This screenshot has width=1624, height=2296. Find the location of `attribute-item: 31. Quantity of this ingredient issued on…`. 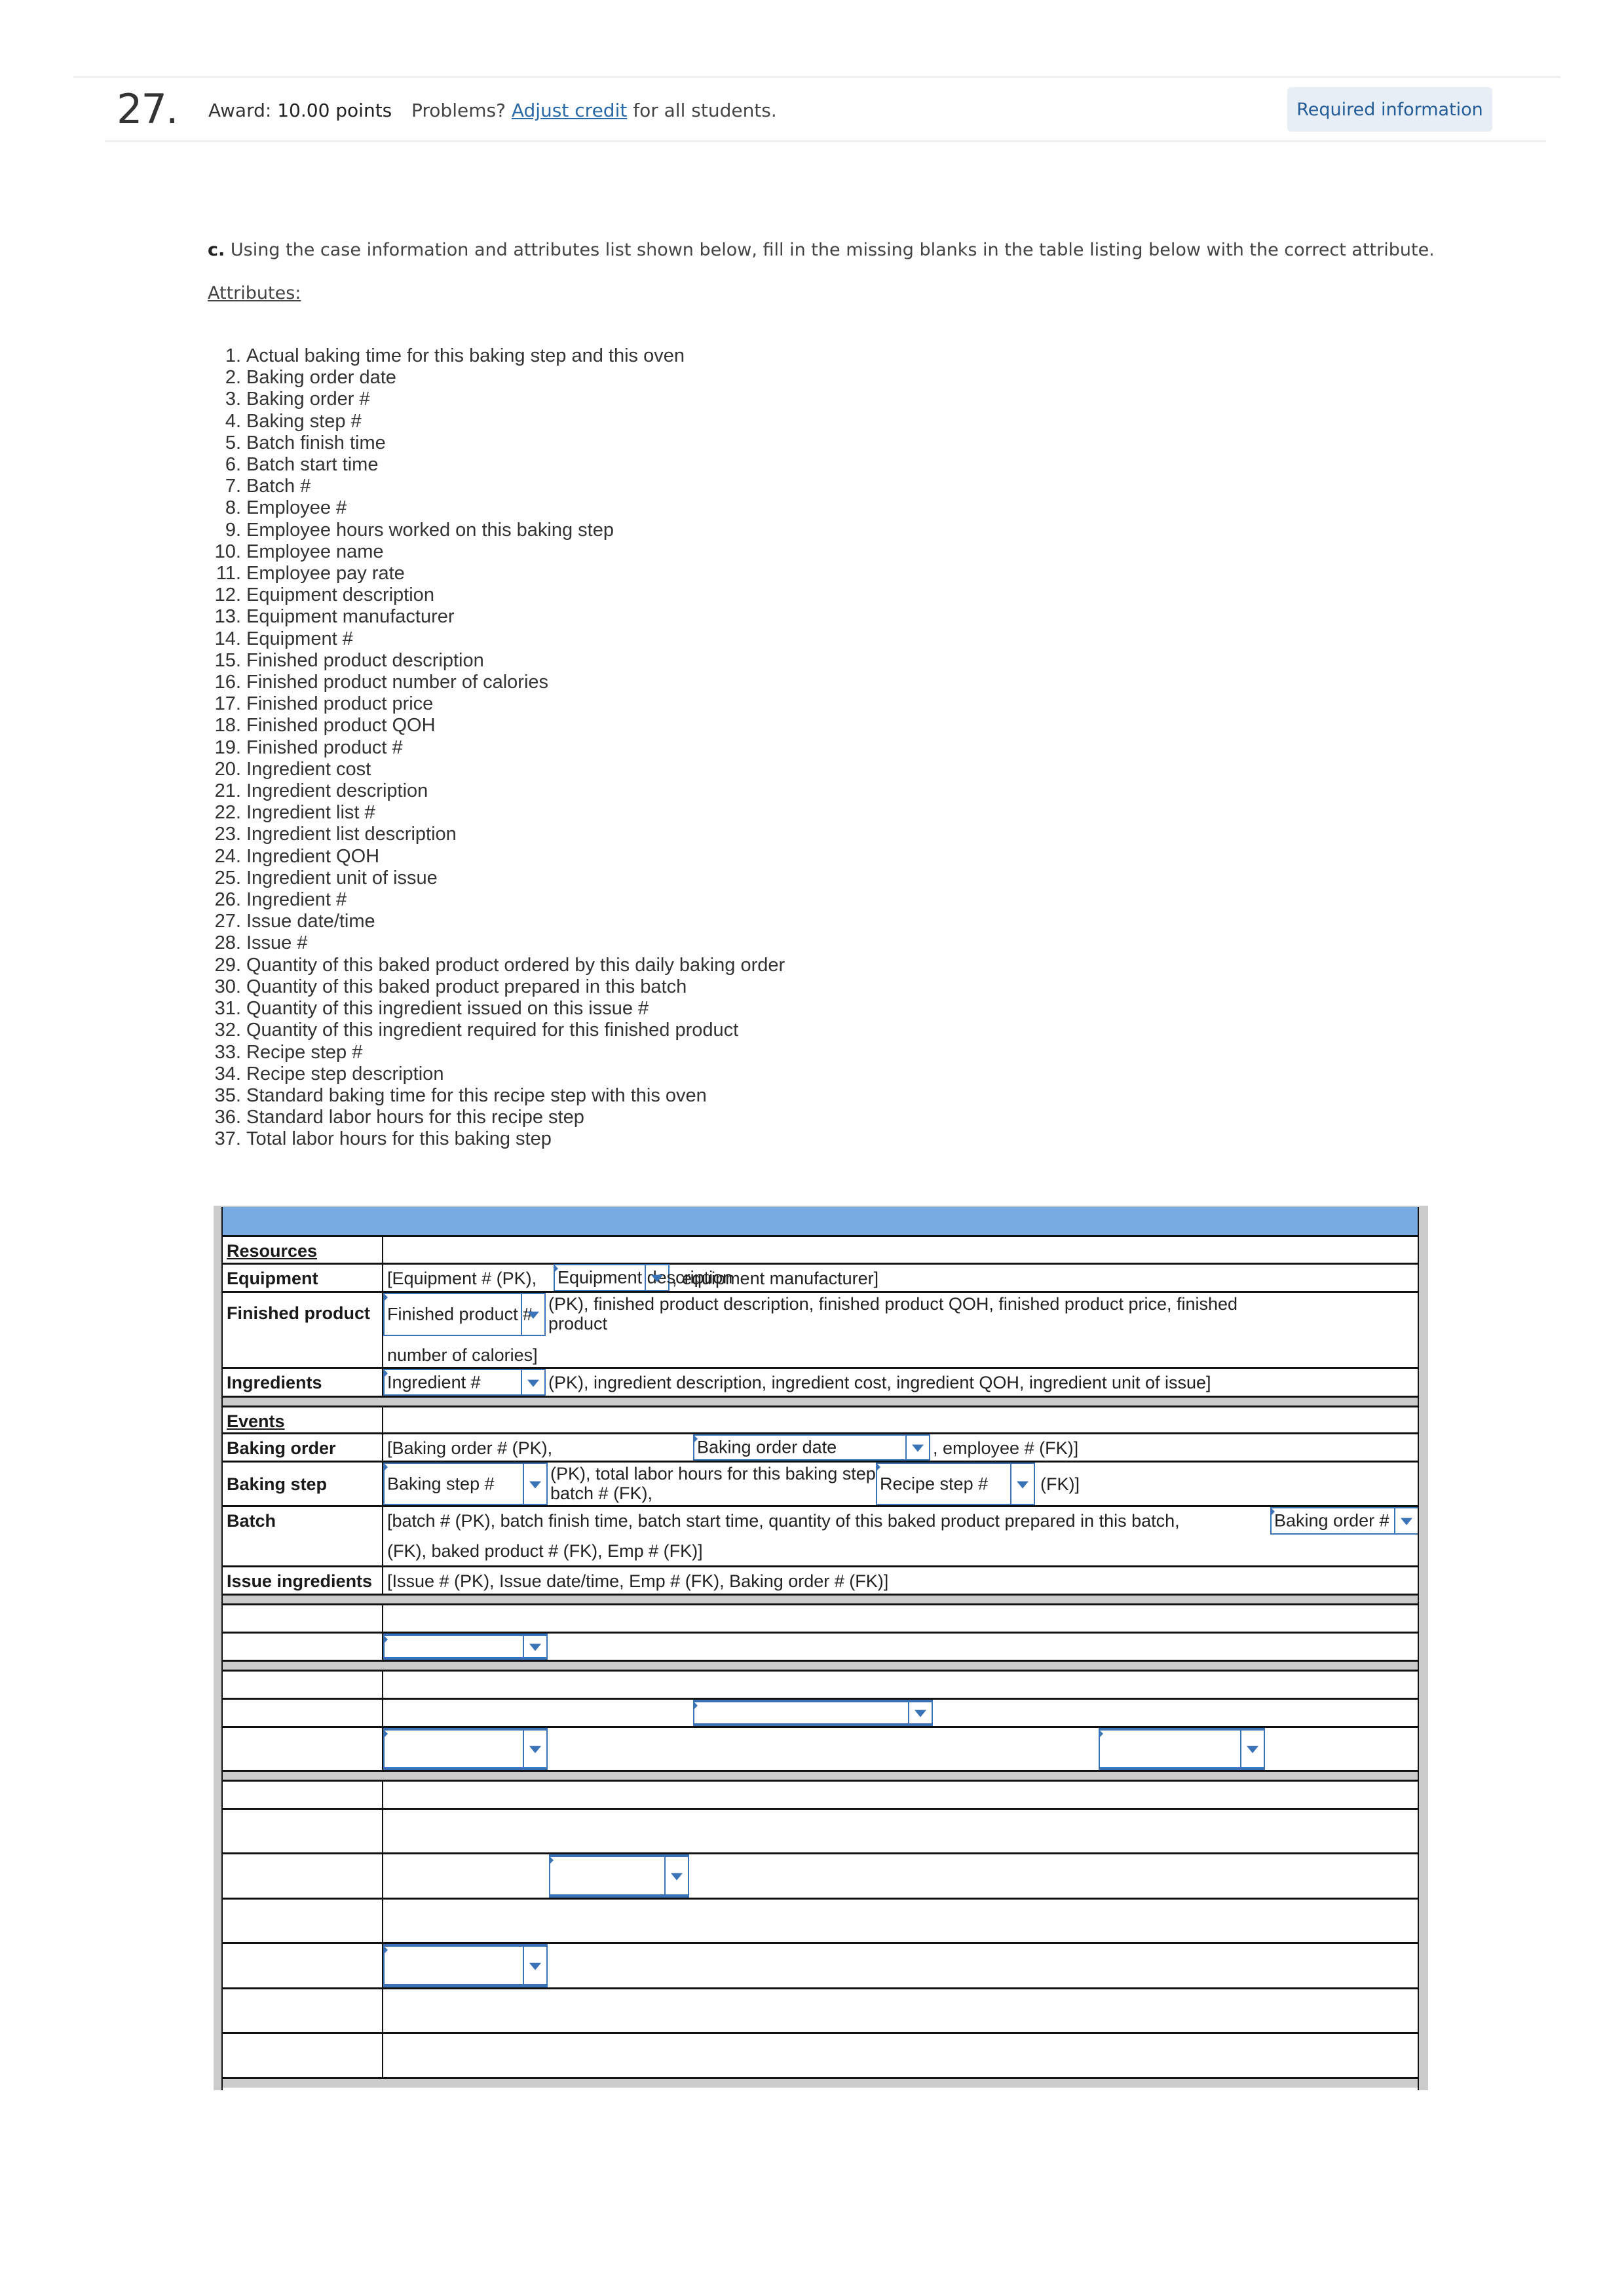

attribute-item: 31. Quantity of this ingredient issued on… is located at coordinates (494, 1009).